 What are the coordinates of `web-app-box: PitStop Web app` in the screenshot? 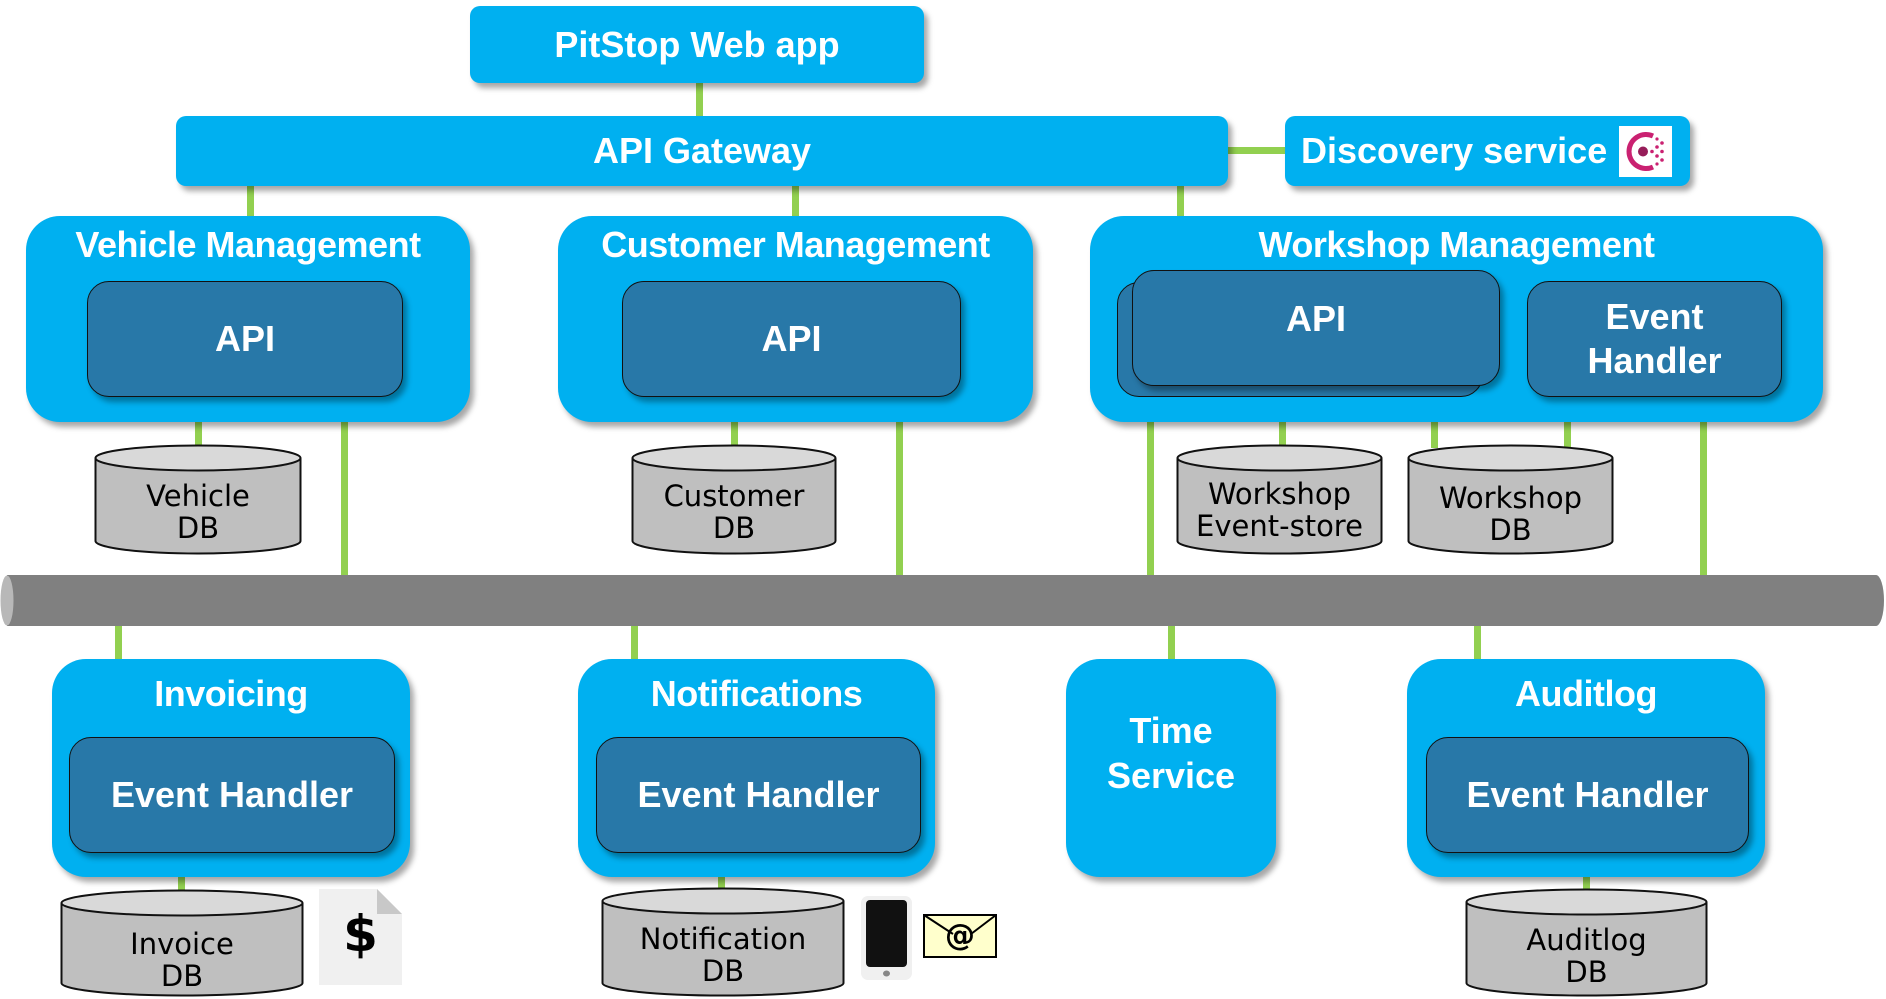 It's located at (697, 44).